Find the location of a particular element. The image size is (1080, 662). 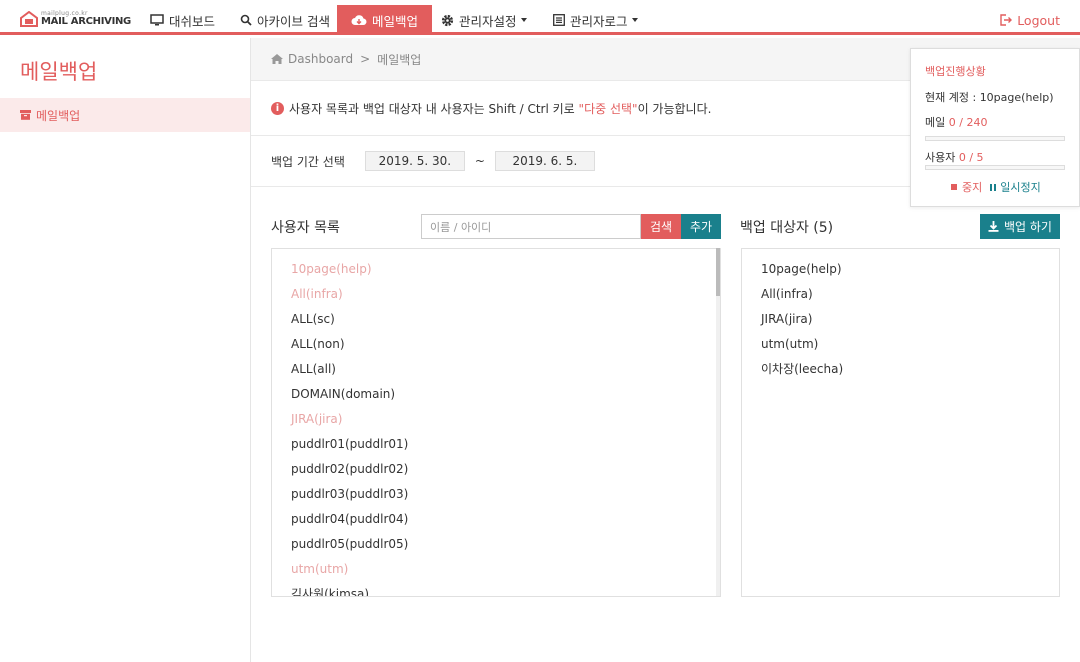

breadcrumb-current: 메일백업 is located at coordinates (399, 59).